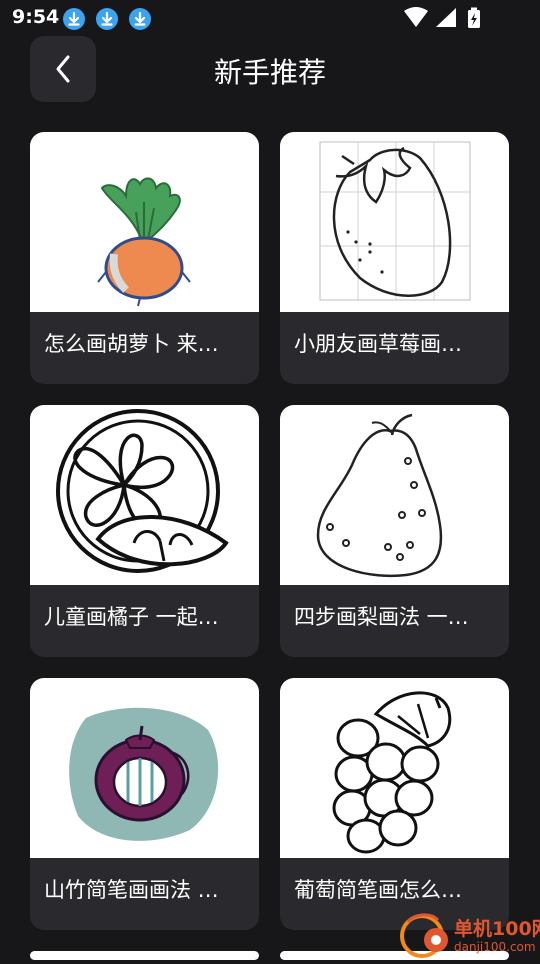 Image resolution: width=540 pixels, height=964 pixels. I want to click on battery-charging-icon, so click(474, 17).